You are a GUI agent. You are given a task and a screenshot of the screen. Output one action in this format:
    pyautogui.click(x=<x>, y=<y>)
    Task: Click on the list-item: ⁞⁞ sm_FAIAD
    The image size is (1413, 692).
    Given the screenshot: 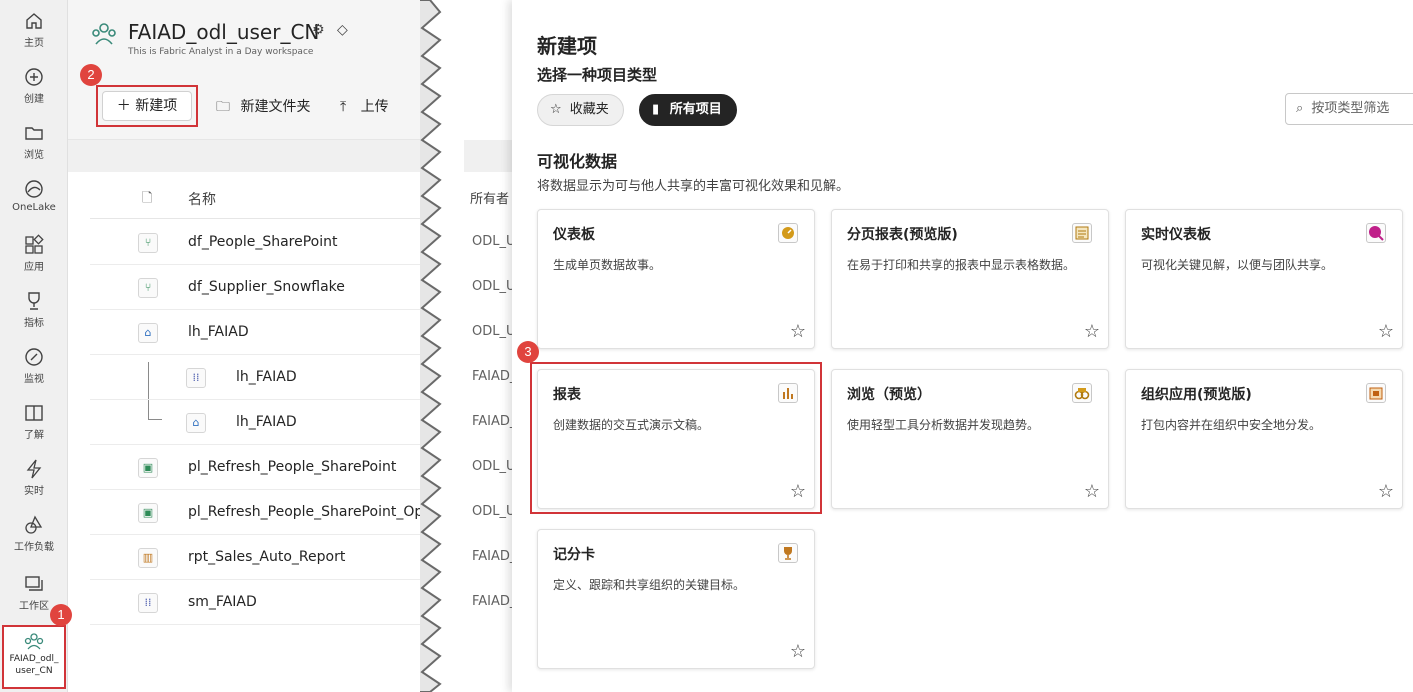 What is the action you would take?
    pyautogui.click(x=255, y=602)
    